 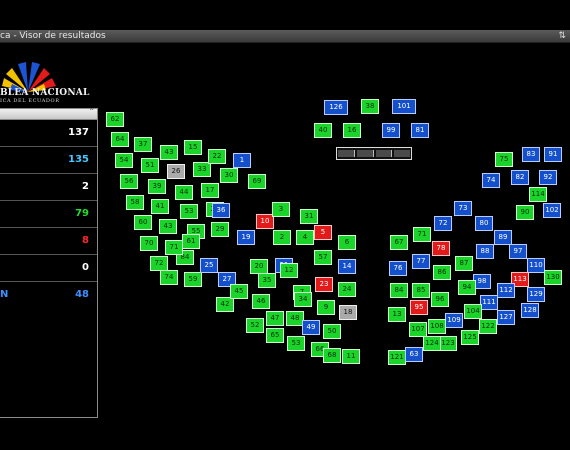 I want to click on seat-53: 53, so click(x=296, y=343).